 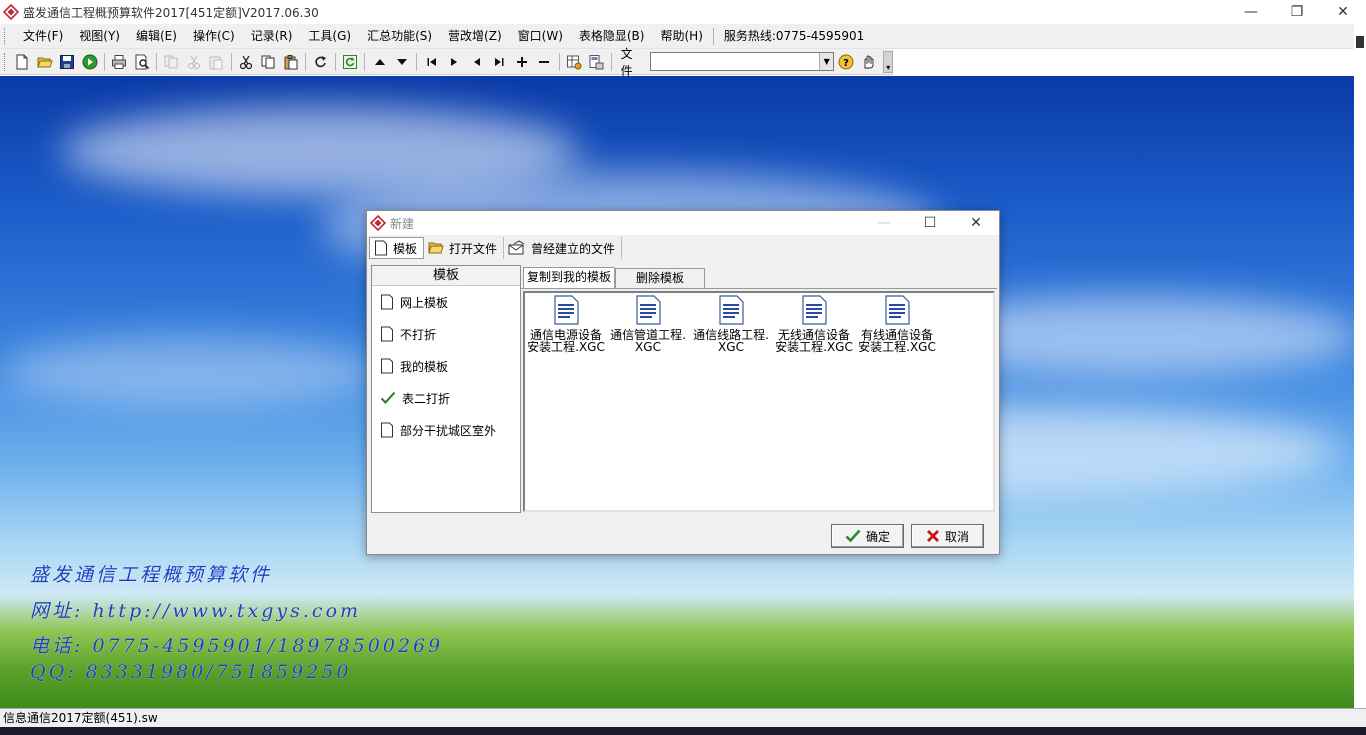 I want to click on menu-separator, so click(x=713, y=36).